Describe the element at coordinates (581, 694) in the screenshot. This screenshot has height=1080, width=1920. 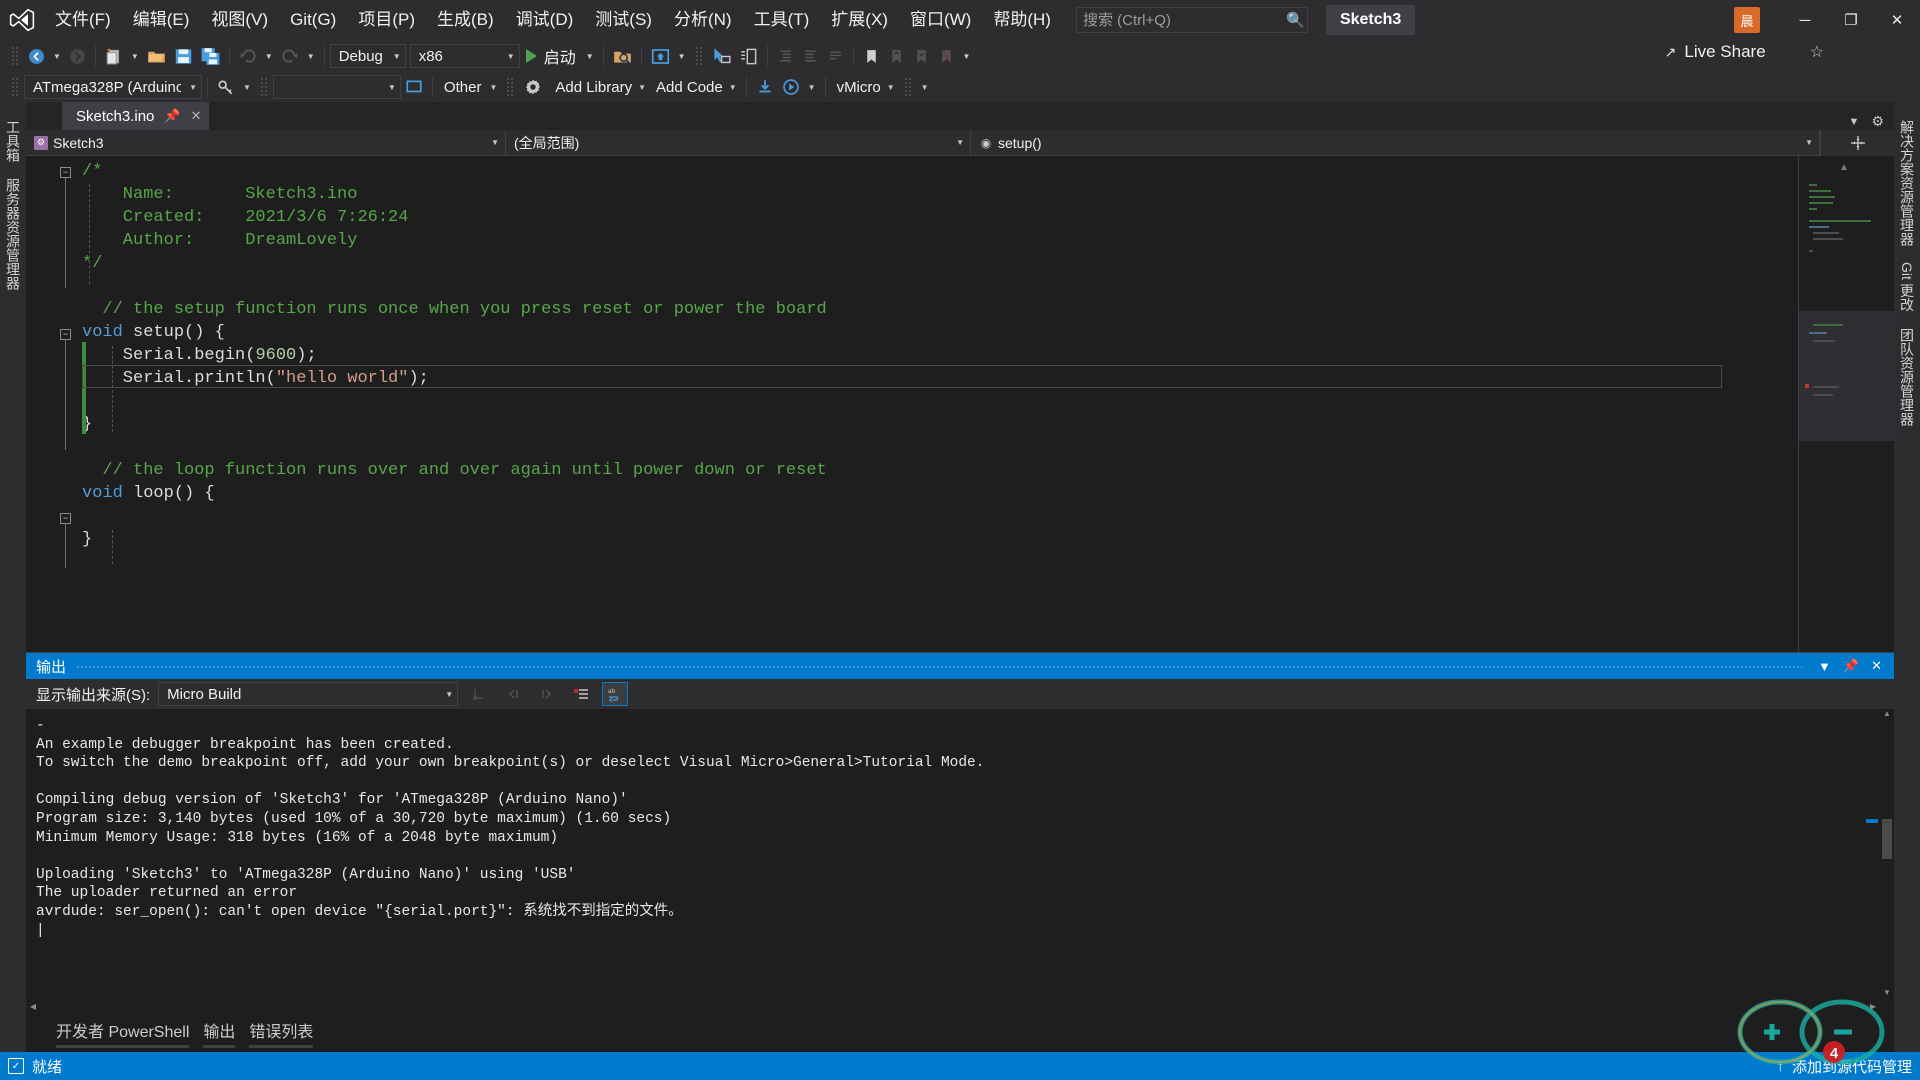
I see `clear-all-icon` at that location.